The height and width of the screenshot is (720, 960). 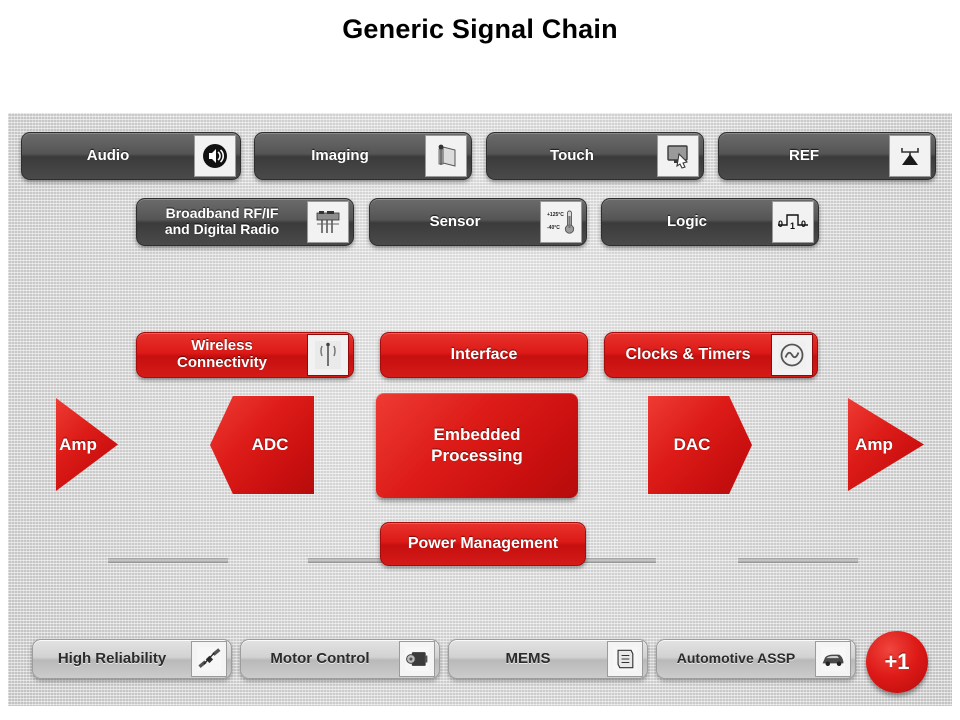 I want to click on chain-block-label: Embedded Processing, so click(x=477, y=445).